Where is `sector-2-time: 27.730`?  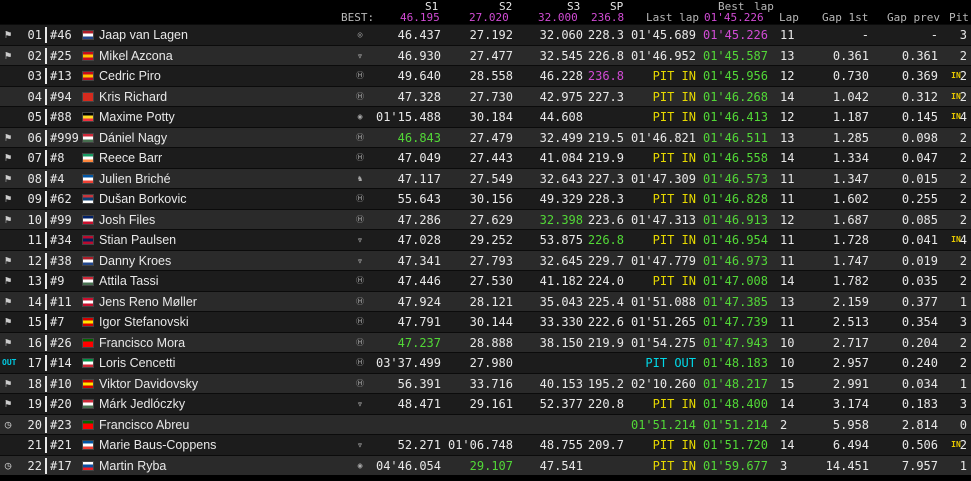 sector-2-time: 27.730 is located at coordinates (491, 96).